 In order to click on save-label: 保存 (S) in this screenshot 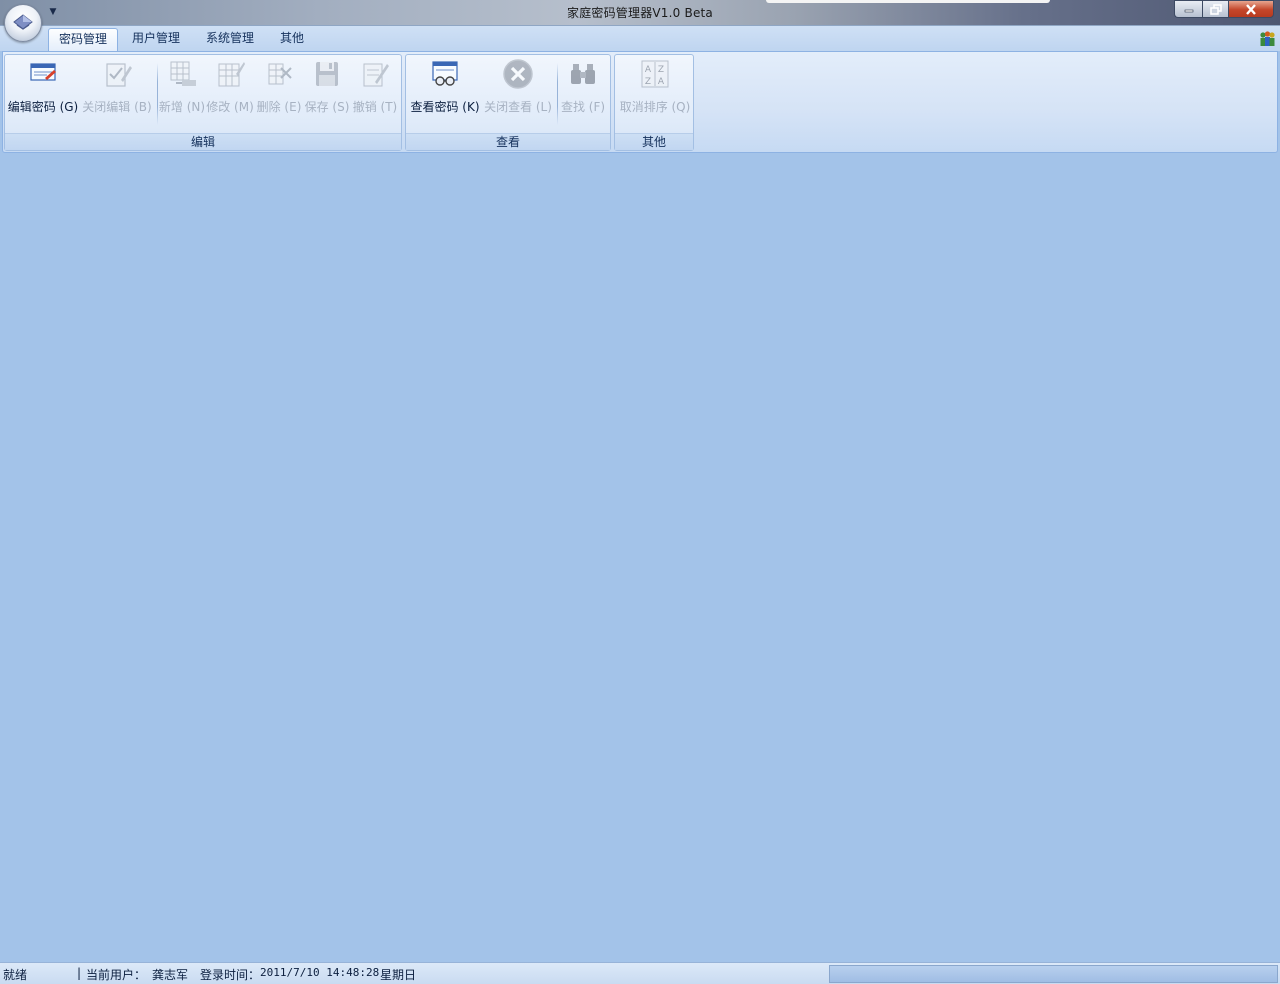, I will do `click(327, 107)`.